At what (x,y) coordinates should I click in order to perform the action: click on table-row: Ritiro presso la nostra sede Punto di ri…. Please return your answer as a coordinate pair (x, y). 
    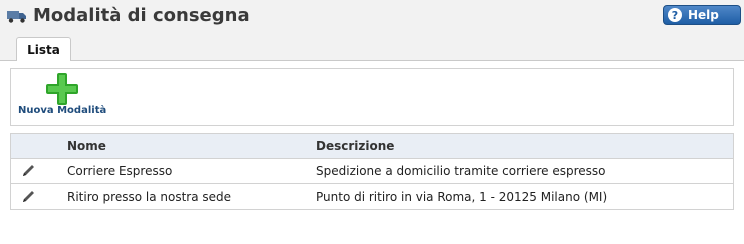
    Looking at the image, I should click on (372, 197).